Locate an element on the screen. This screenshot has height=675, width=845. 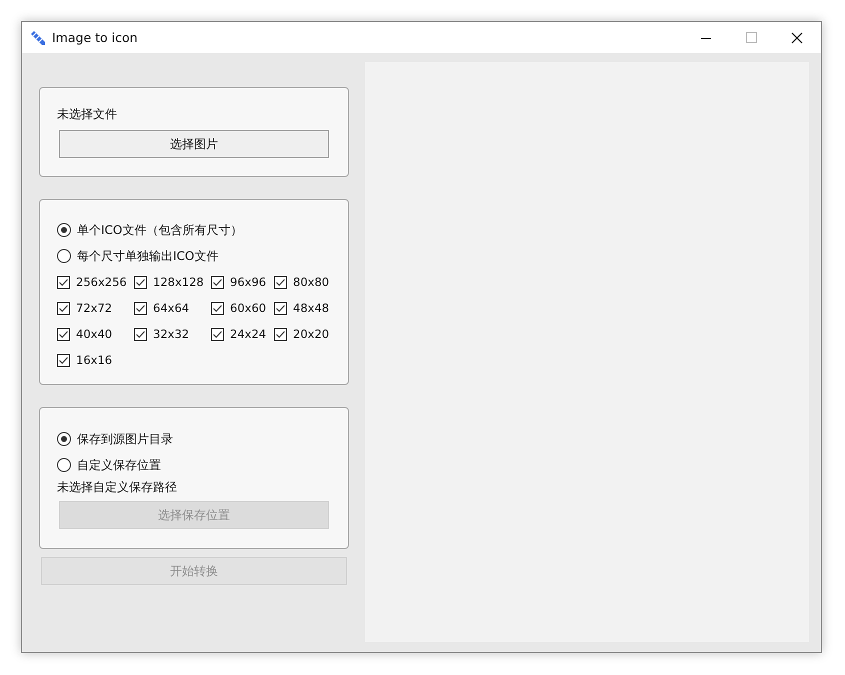
radio-label: 单个ICO文件（包含所有尺寸） is located at coordinates (159, 230).